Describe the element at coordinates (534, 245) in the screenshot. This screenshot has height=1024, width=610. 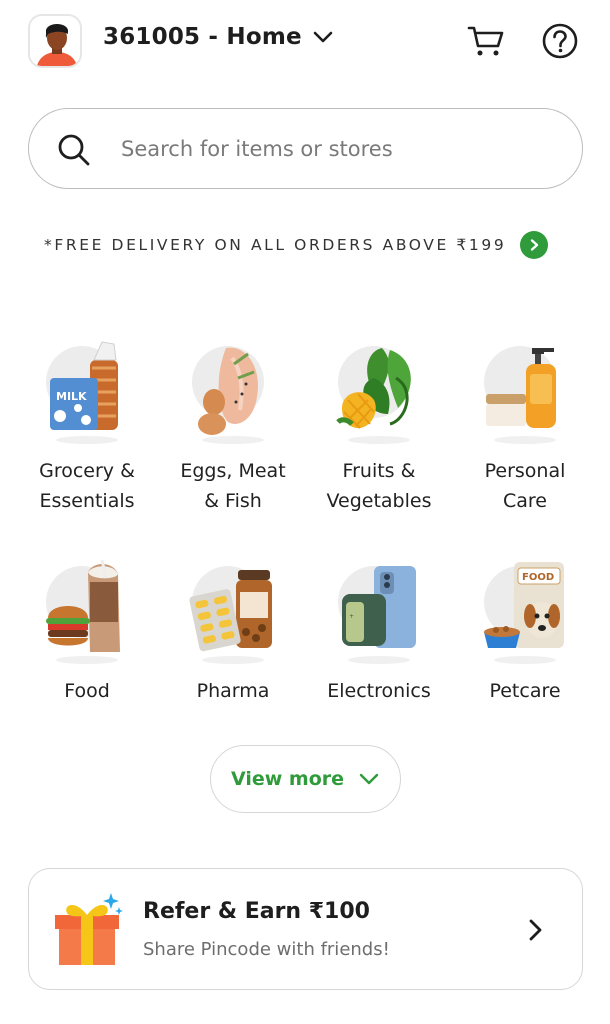
I see `chevron-right-circle-icon` at that location.